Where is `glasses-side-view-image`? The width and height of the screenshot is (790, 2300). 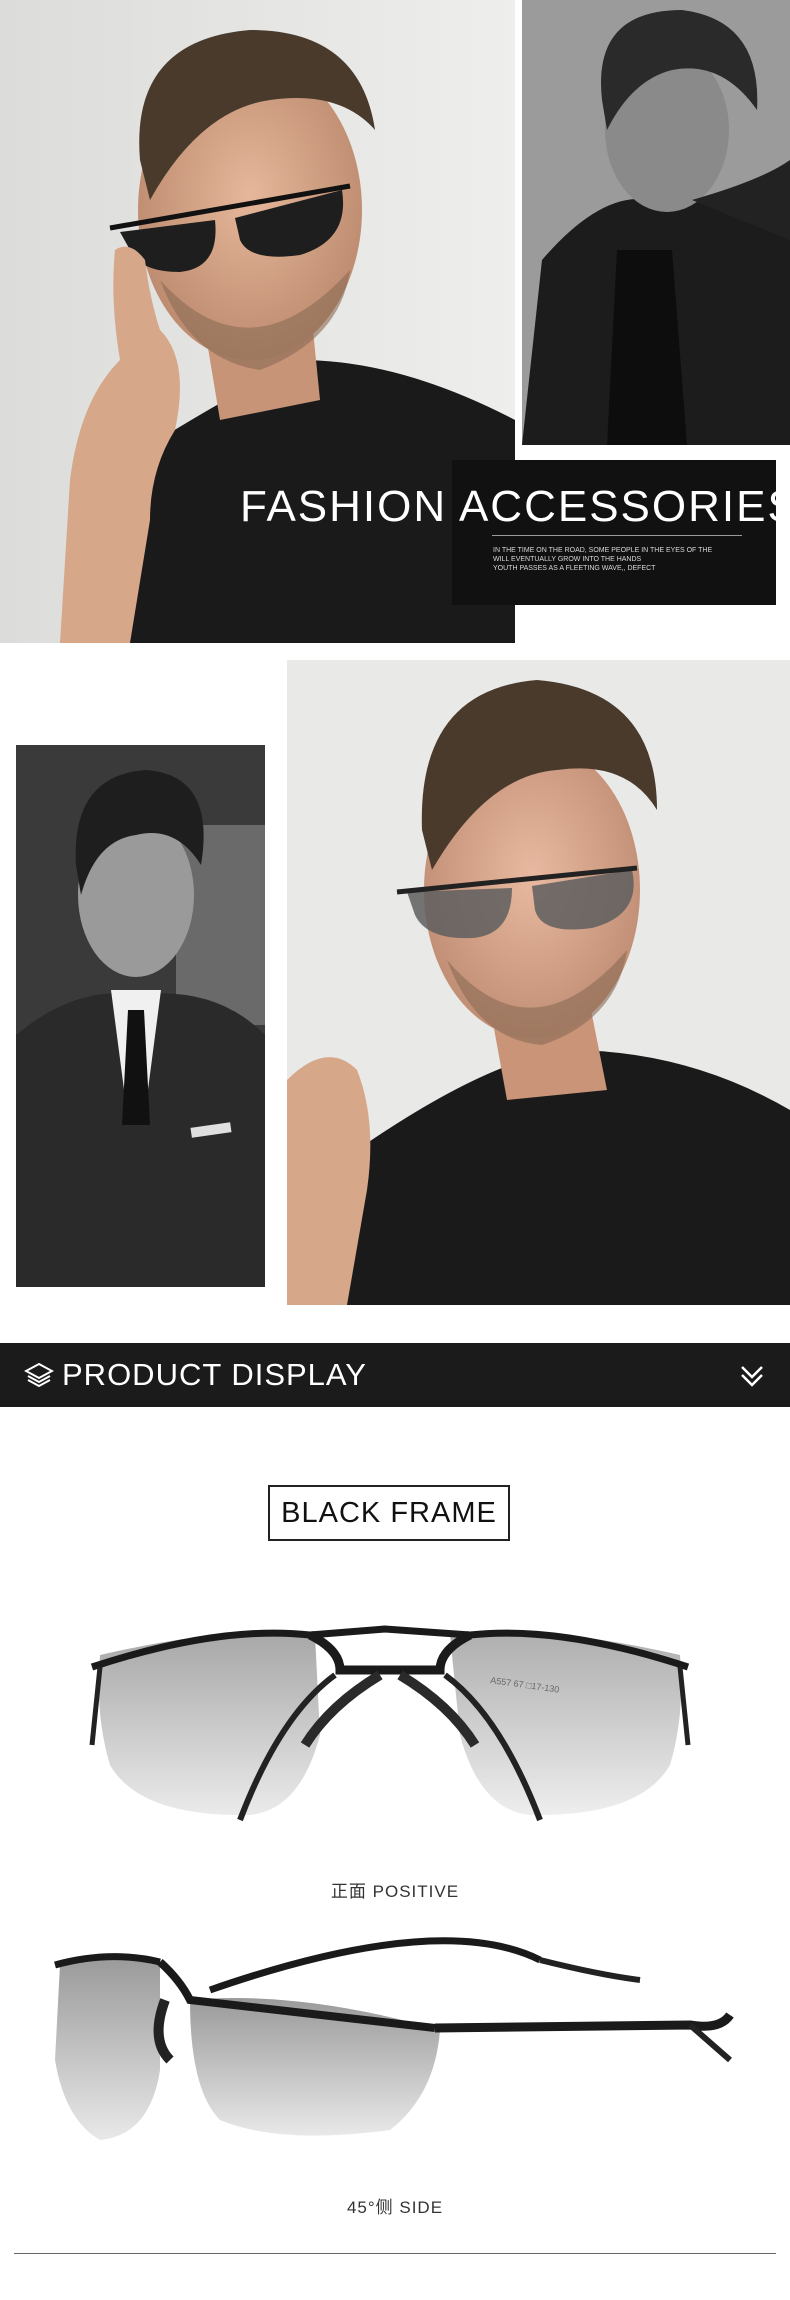
glasses-side-view-image is located at coordinates (390, 2042).